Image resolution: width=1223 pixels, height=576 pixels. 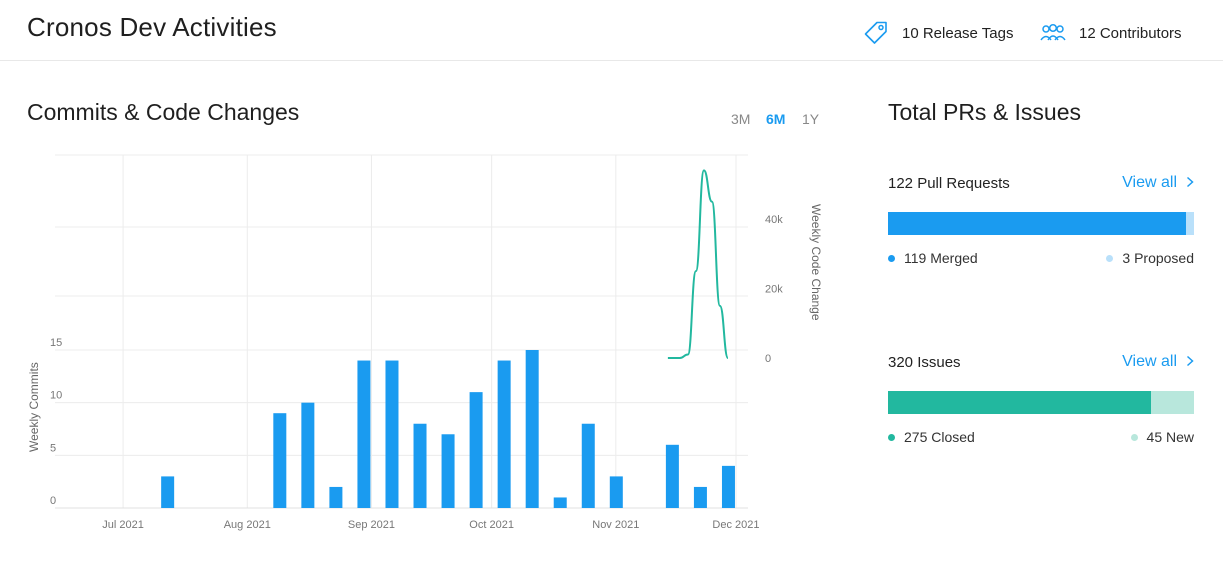 What do you see at coordinates (56, 396) in the screenshot?
I see `y-left-tick-label: 10` at bounding box center [56, 396].